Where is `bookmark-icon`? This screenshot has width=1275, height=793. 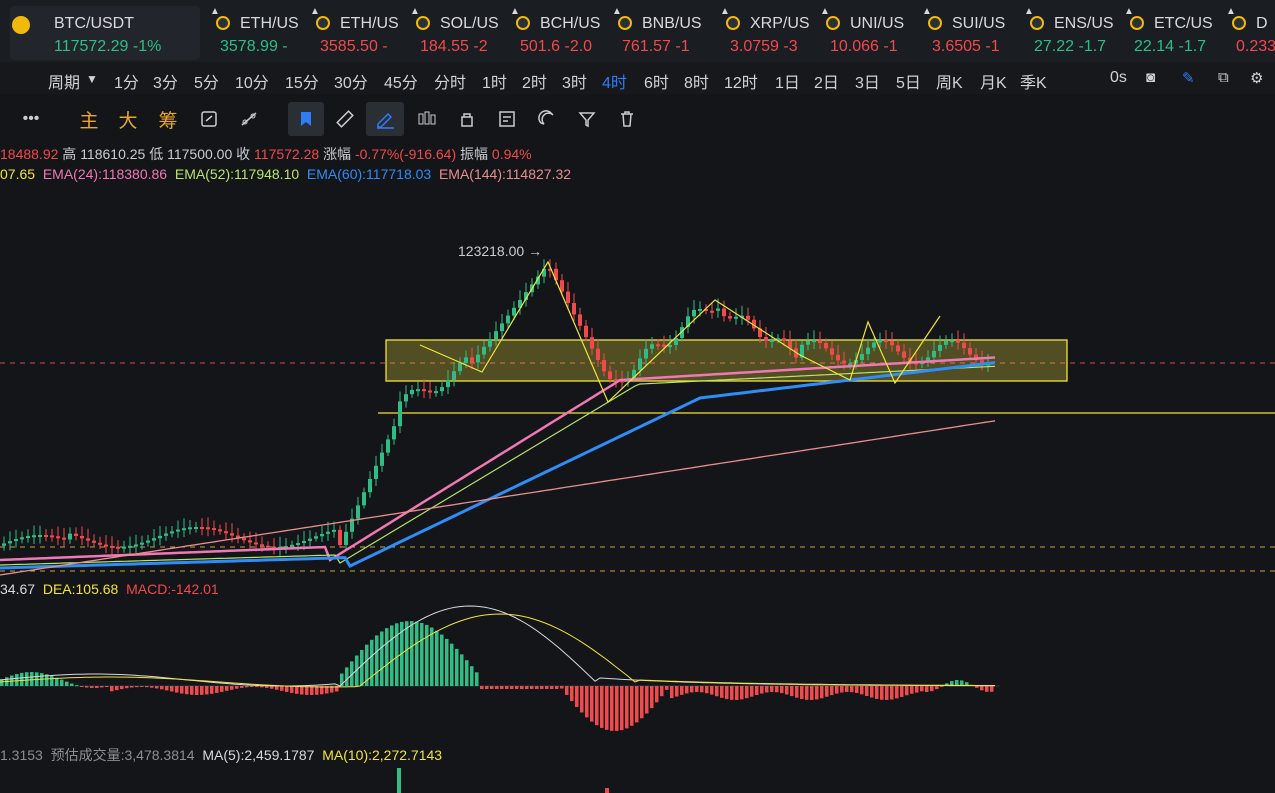 bookmark-icon is located at coordinates (306, 119).